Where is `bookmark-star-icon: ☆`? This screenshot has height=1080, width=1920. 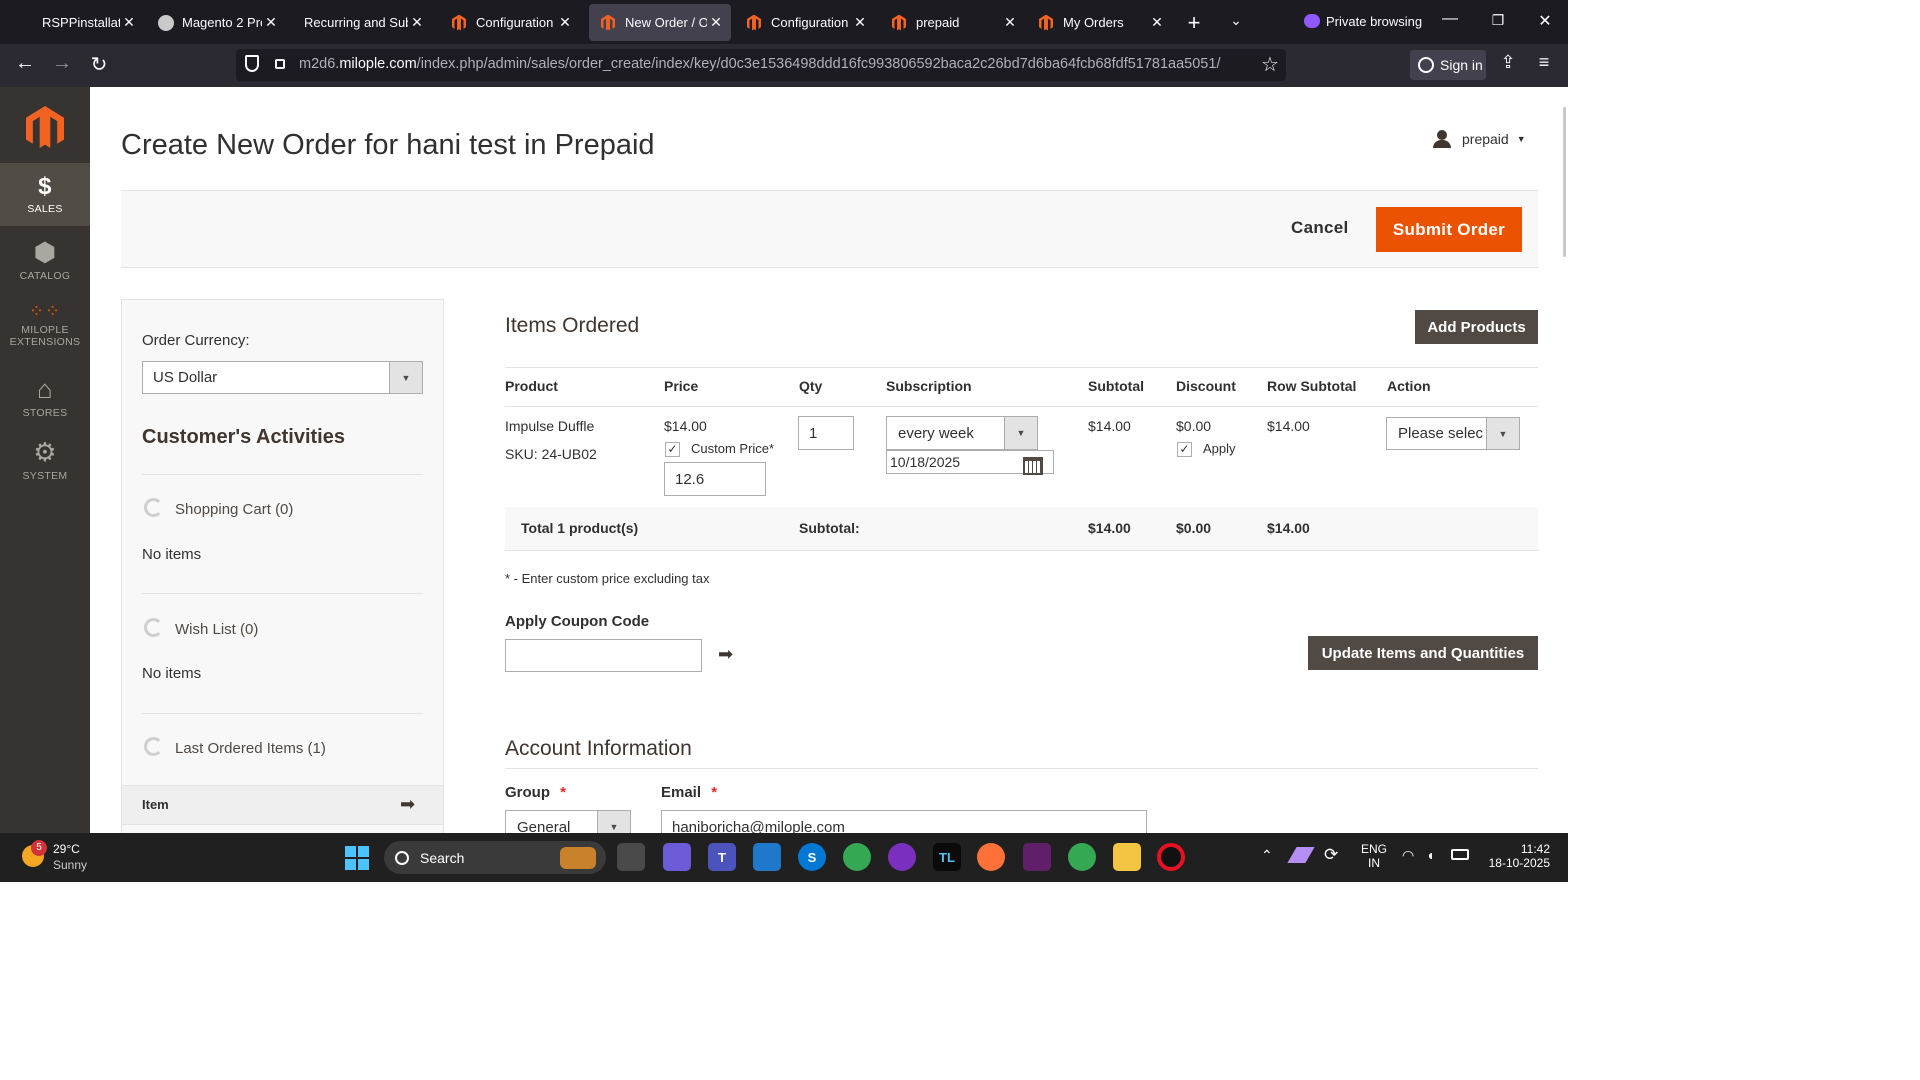 bookmark-star-icon: ☆ is located at coordinates (1270, 64).